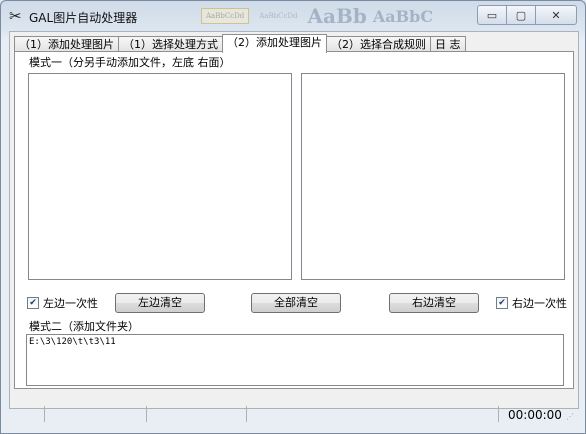  What do you see at coordinates (296, 303) in the screenshot?
I see `clear-all-button: 全部清空` at bounding box center [296, 303].